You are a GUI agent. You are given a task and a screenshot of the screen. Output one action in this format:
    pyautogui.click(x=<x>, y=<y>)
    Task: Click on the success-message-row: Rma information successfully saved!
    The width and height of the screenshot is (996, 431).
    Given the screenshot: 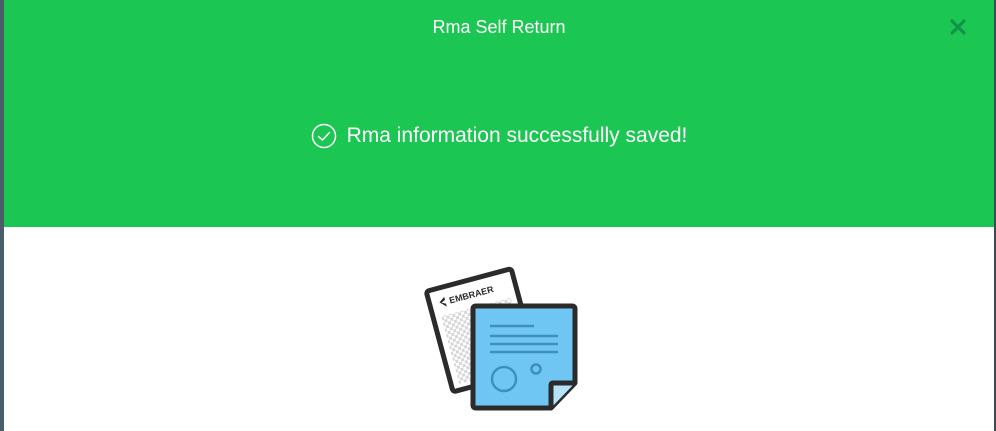 What is the action you would take?
    pyautogui.click(x=499, y=136)
    